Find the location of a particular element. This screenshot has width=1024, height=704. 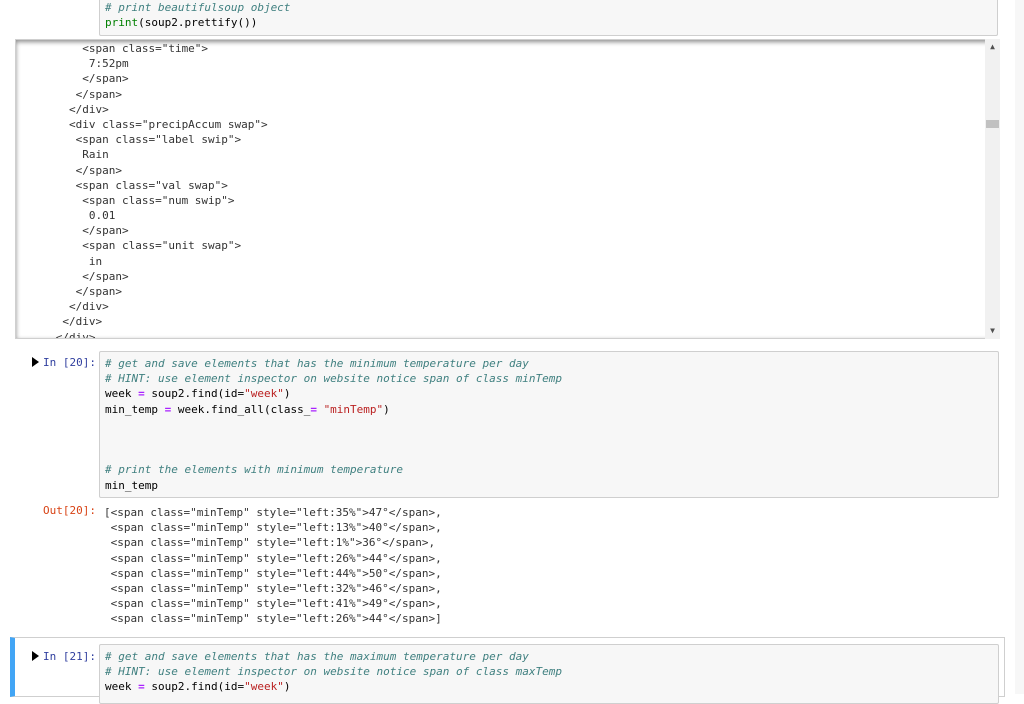

prompt-label: In [21]: is located at coordinates (69, 656).